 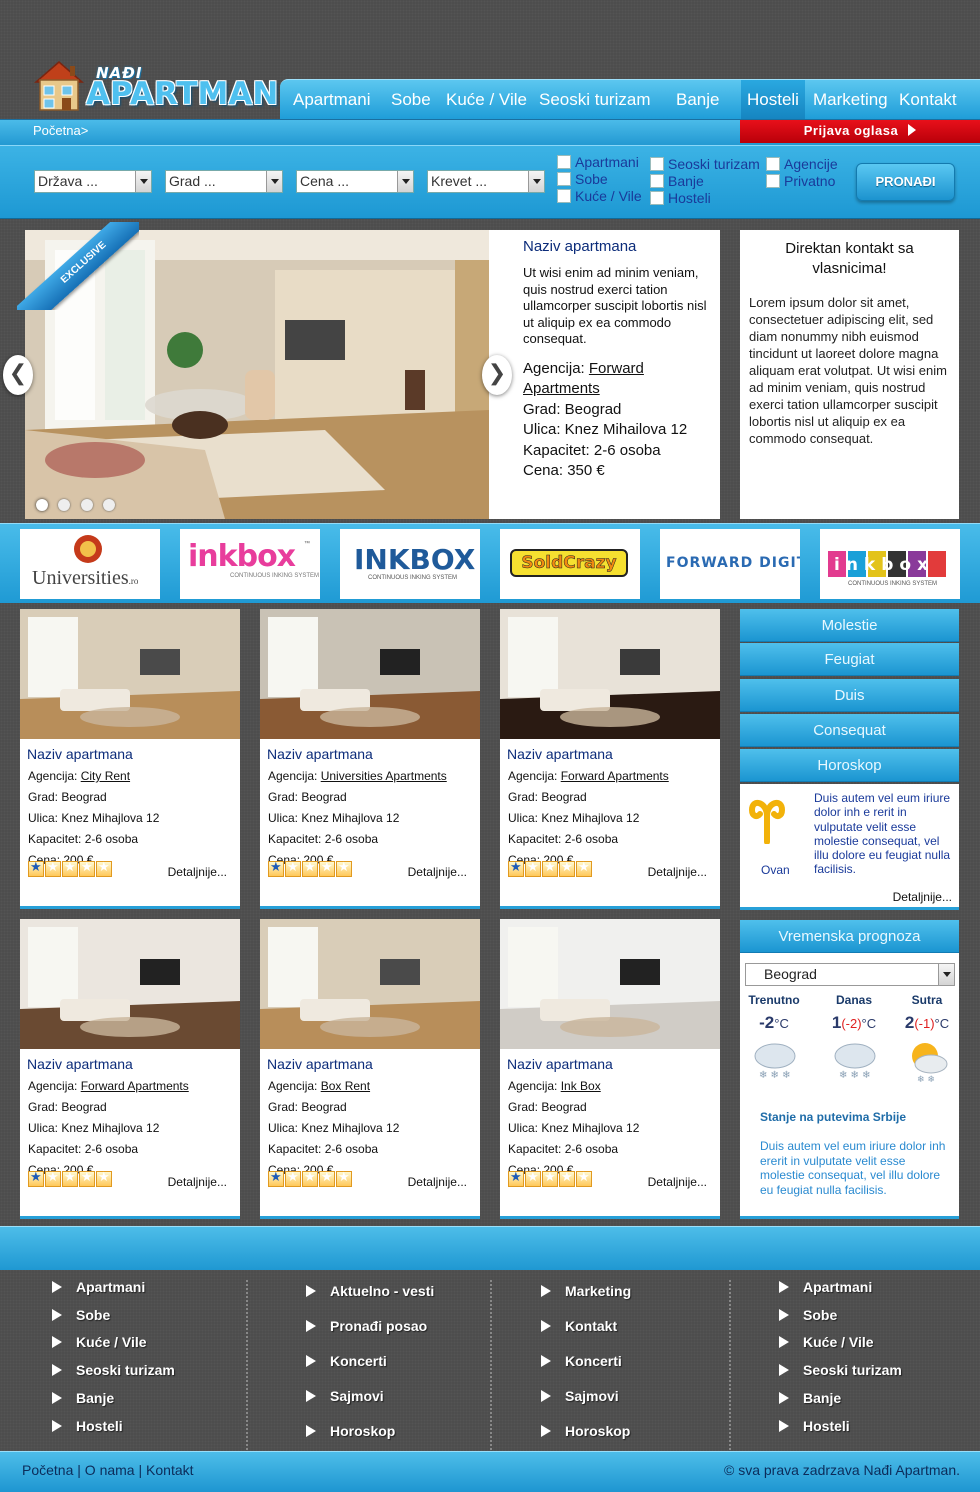 What do you see at coordinates (250, 564) in the screenshot?
I see `partner-inkbox-logo: inkbox CONTINUOUS INKING SYSTEM ™` at bounding box center [250, 564].